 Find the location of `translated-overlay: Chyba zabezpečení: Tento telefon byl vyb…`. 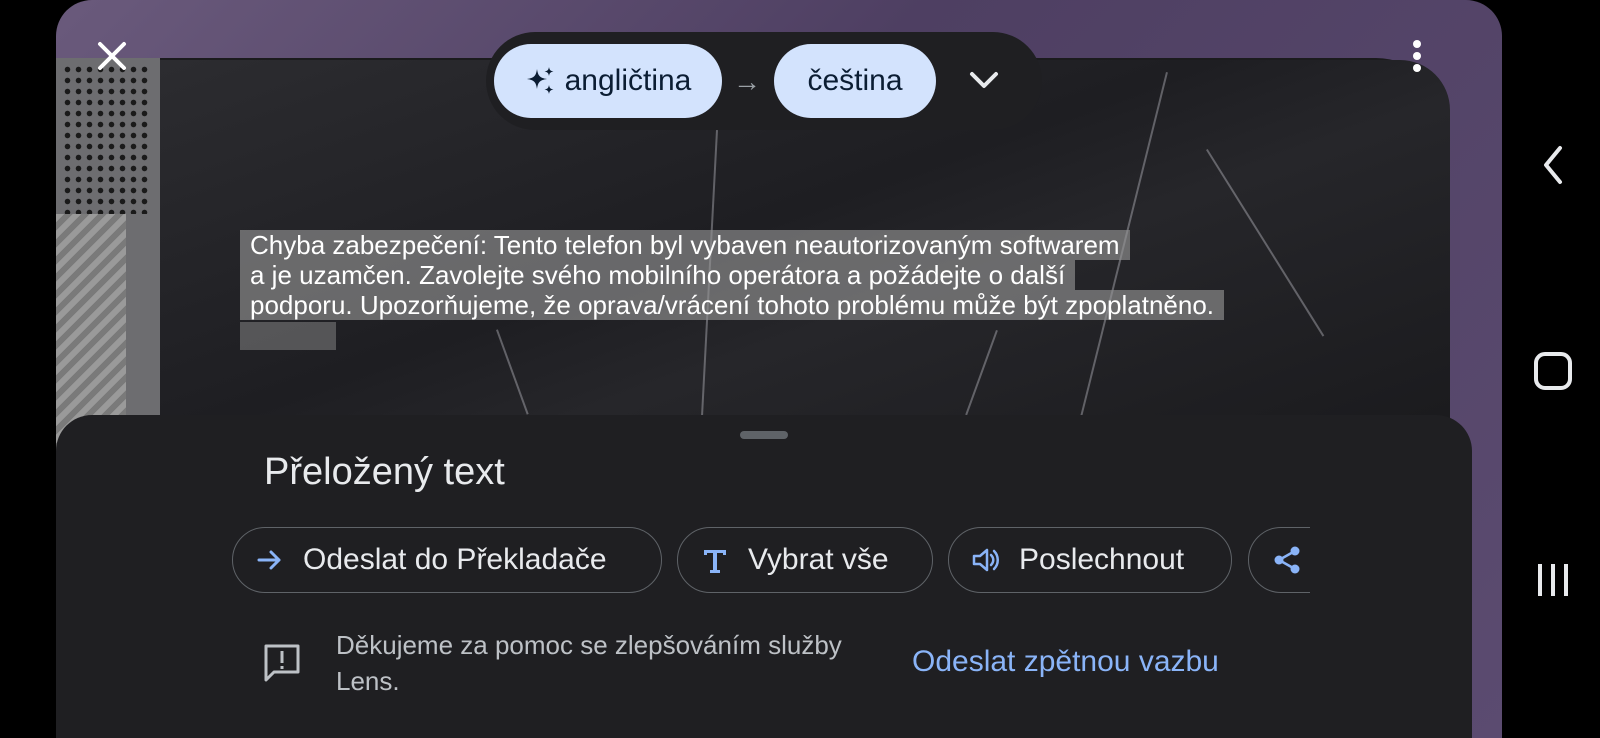

translated-overlay: Chyba zabezpečení: Tento telefon byl vyb… is located at coordinates (776, 290).